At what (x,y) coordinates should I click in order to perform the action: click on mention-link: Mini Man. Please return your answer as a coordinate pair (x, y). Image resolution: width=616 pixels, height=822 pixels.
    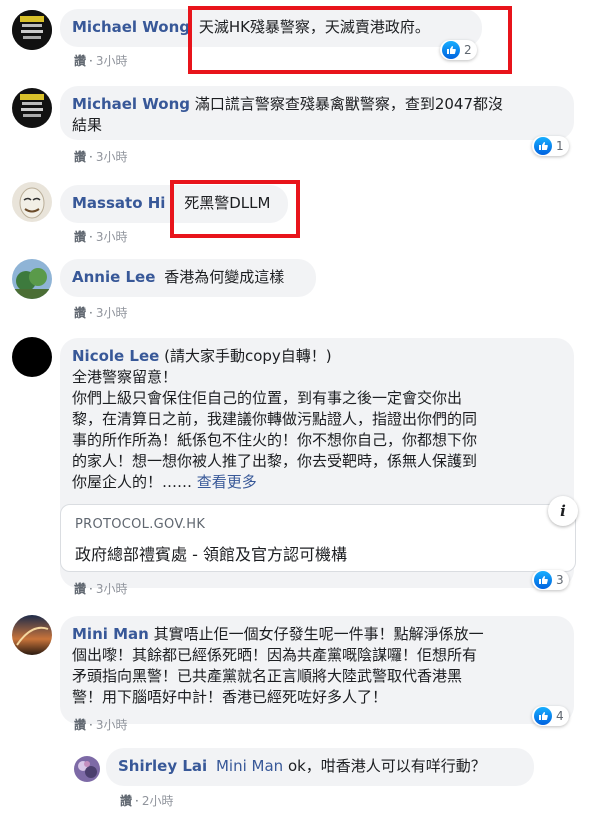
    Looking at the image, I should click on (249, 766).